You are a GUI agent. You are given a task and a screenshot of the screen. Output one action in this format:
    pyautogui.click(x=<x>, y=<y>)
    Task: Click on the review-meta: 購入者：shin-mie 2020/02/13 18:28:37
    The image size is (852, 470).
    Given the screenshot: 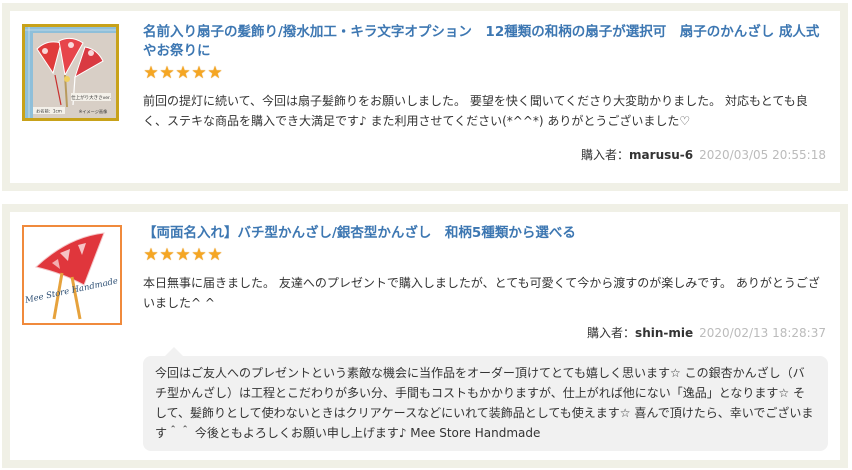 What is the action you would take?
    pyautogui.click(x=706, y=332)
    